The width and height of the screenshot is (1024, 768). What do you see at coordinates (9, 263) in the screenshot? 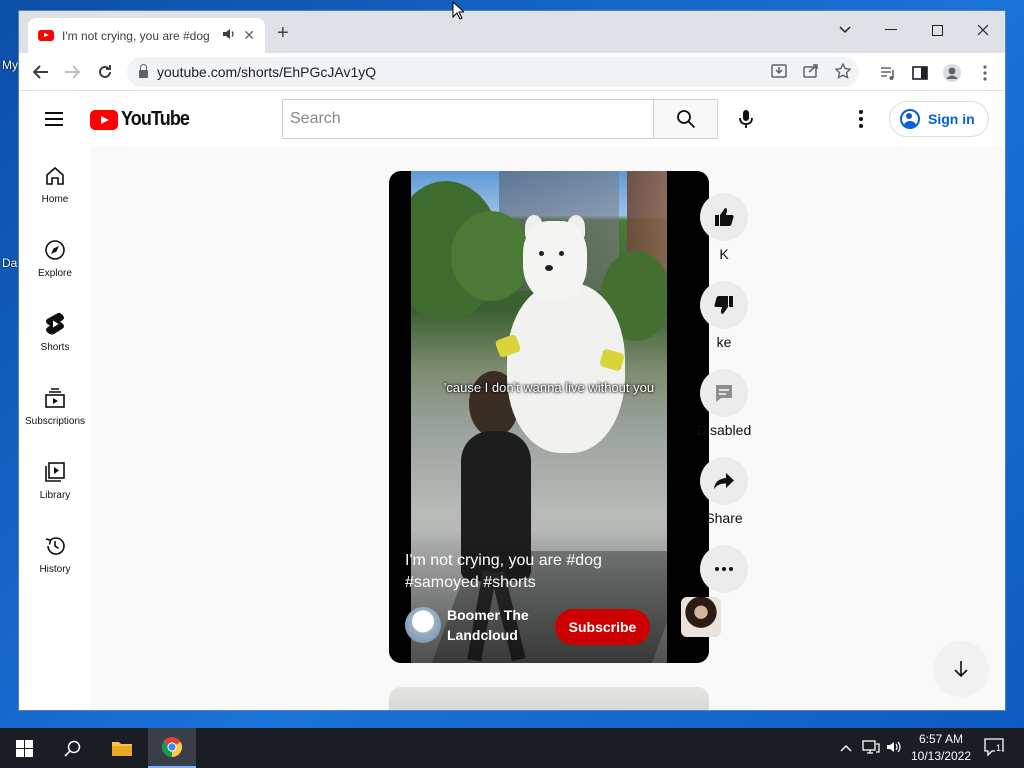
I see `desktop-icon-label: Da` at bounding box center [9, 263].